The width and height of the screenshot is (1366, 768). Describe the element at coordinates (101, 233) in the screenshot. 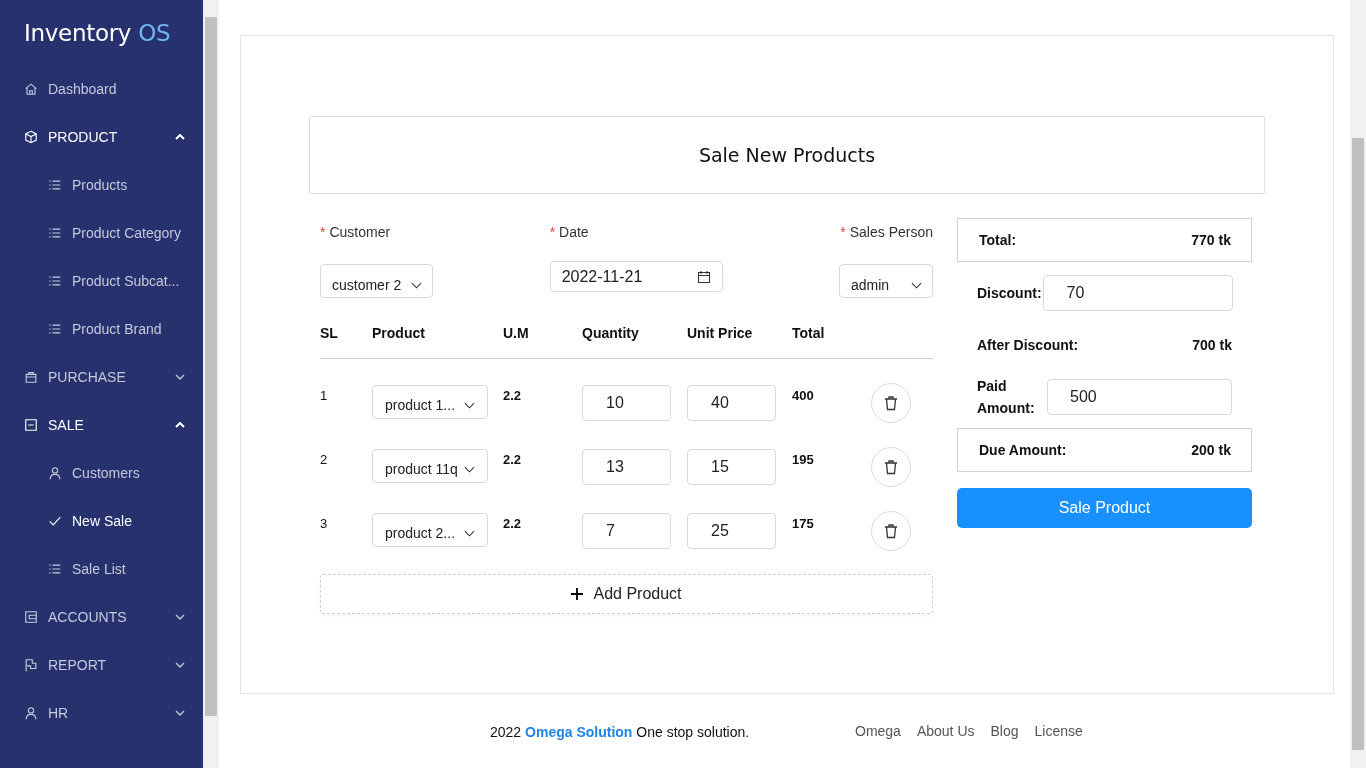

I see `nav-subitem: Product Category` at that location.